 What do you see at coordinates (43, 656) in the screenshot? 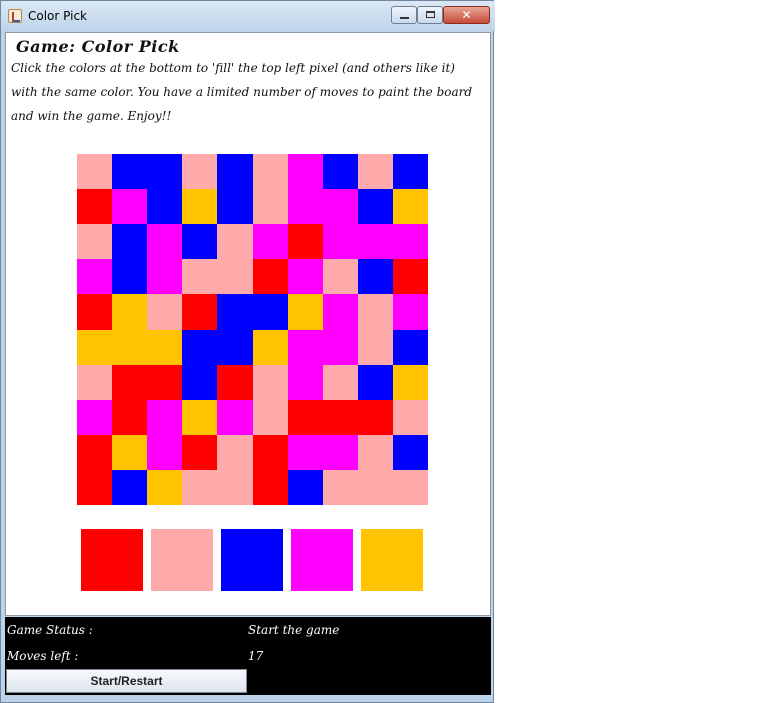
I see `moves-left-label: Moves left :` at bounding box center [43, 656].